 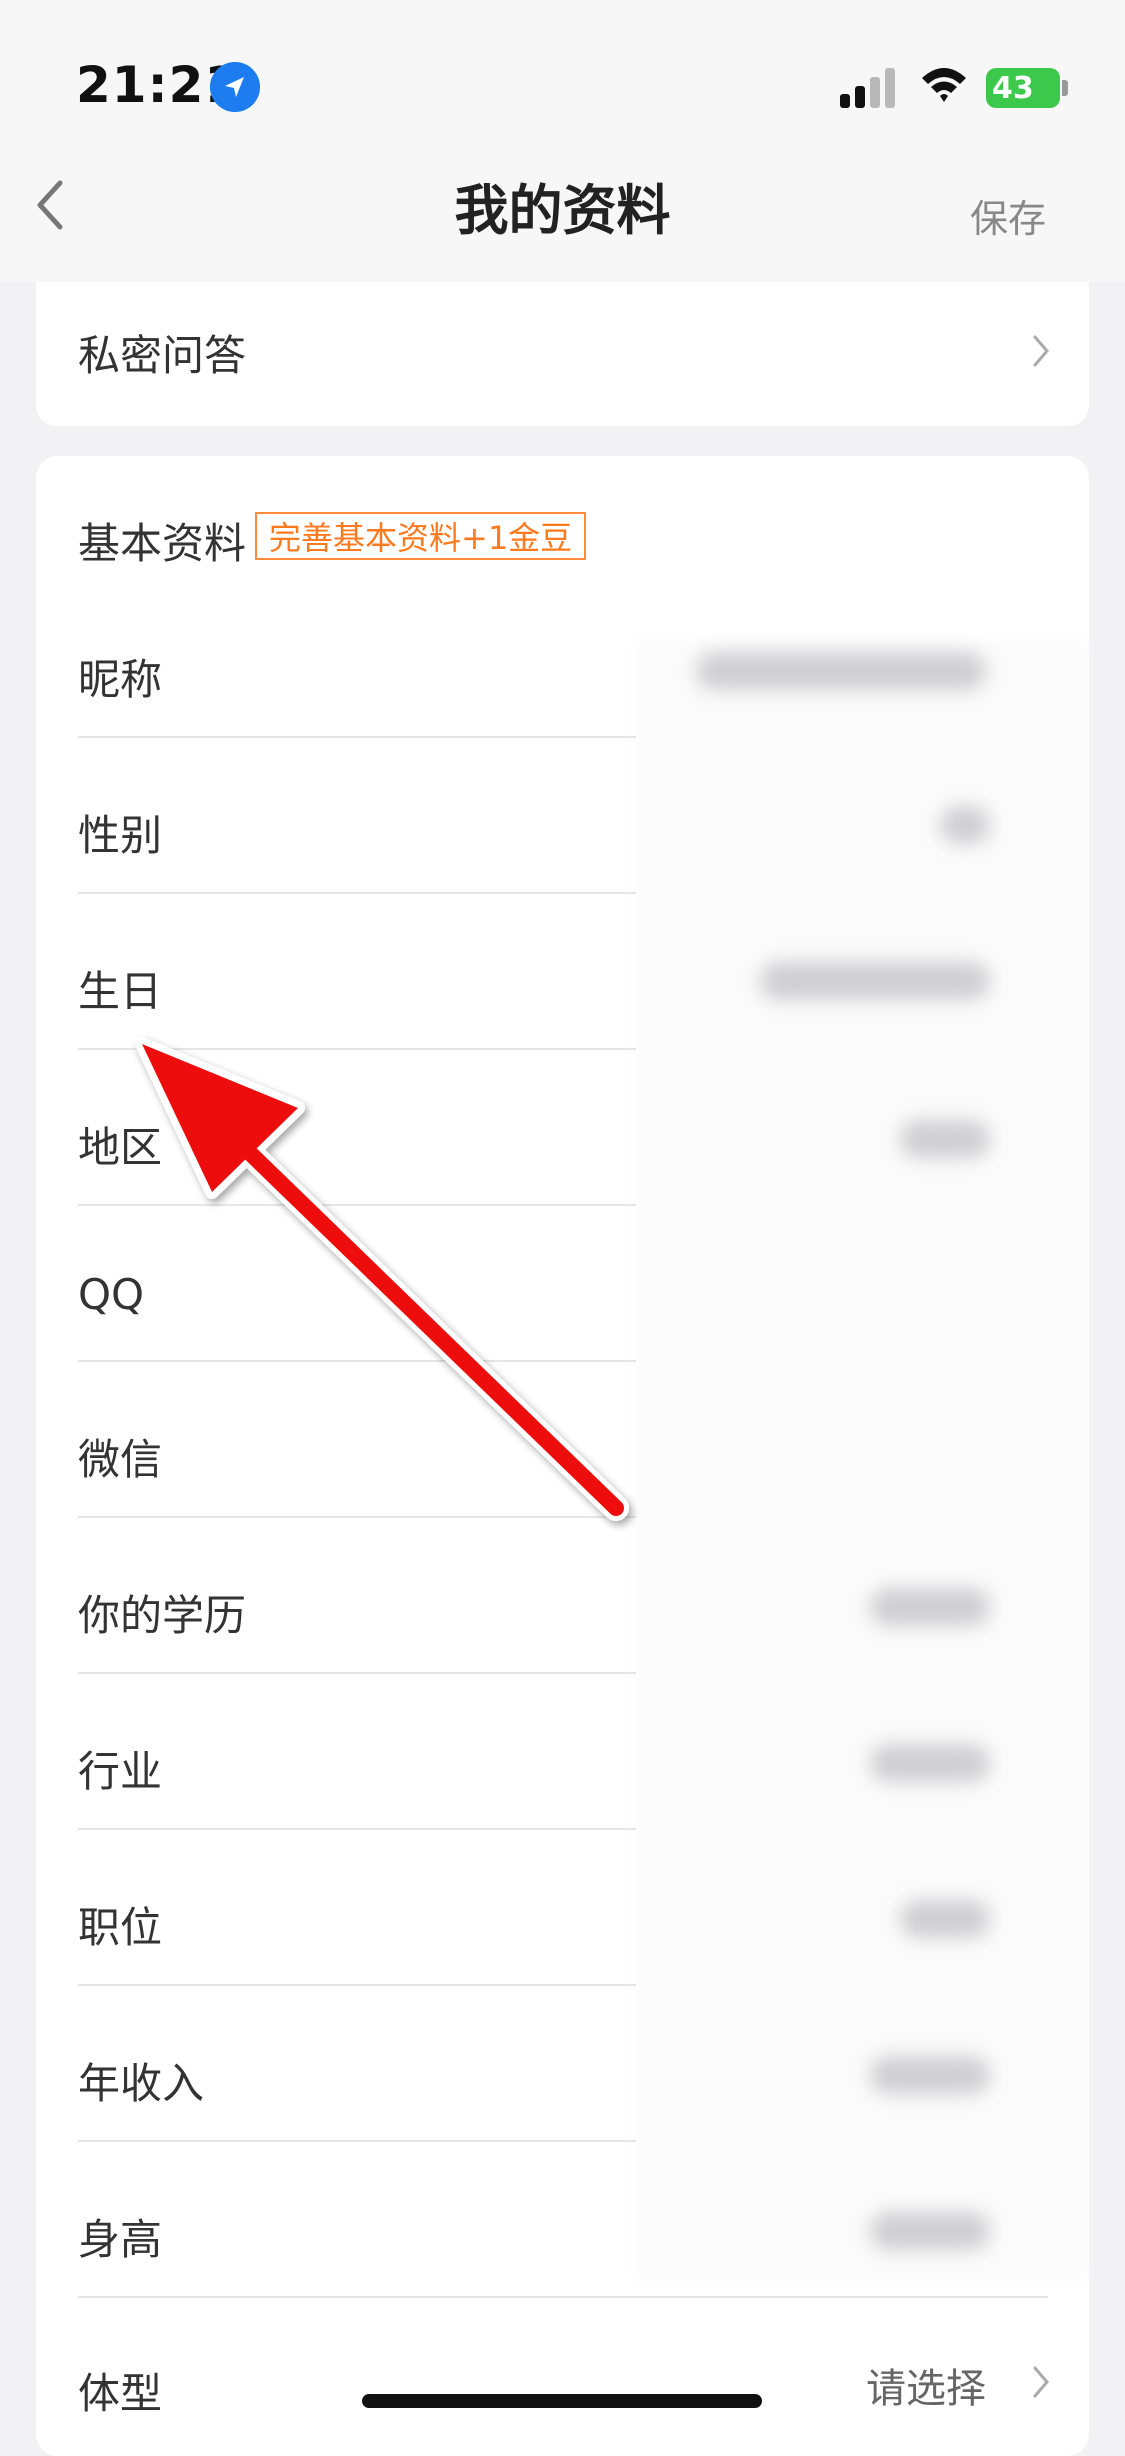 What do you see at coordinates (120, 2390) in the screenshot?
I see `row-label-body-type: 体型` at bounding box center [120, 2390].